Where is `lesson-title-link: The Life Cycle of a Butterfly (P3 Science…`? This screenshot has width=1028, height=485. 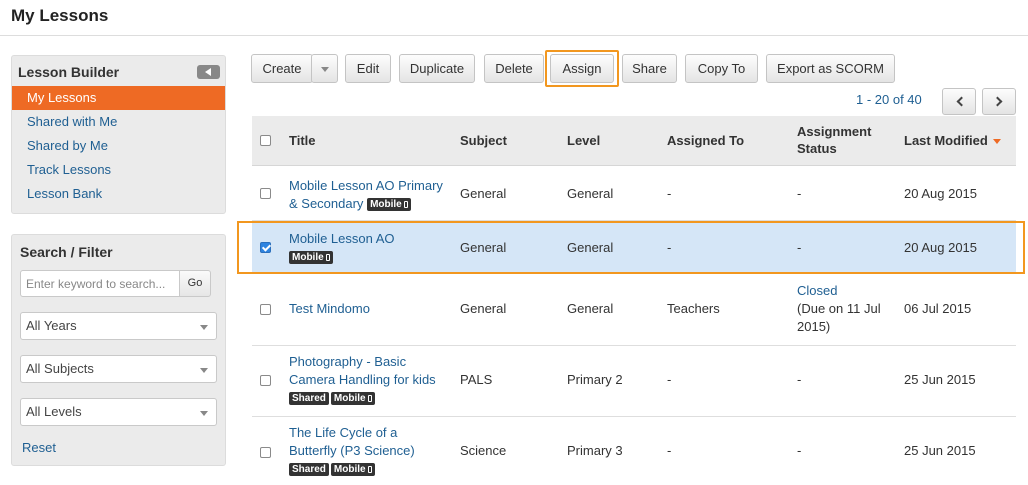
lesson-title-link: The Life Cycle of a Butterfly (P3 Science… is located at coordinates (352, 441).